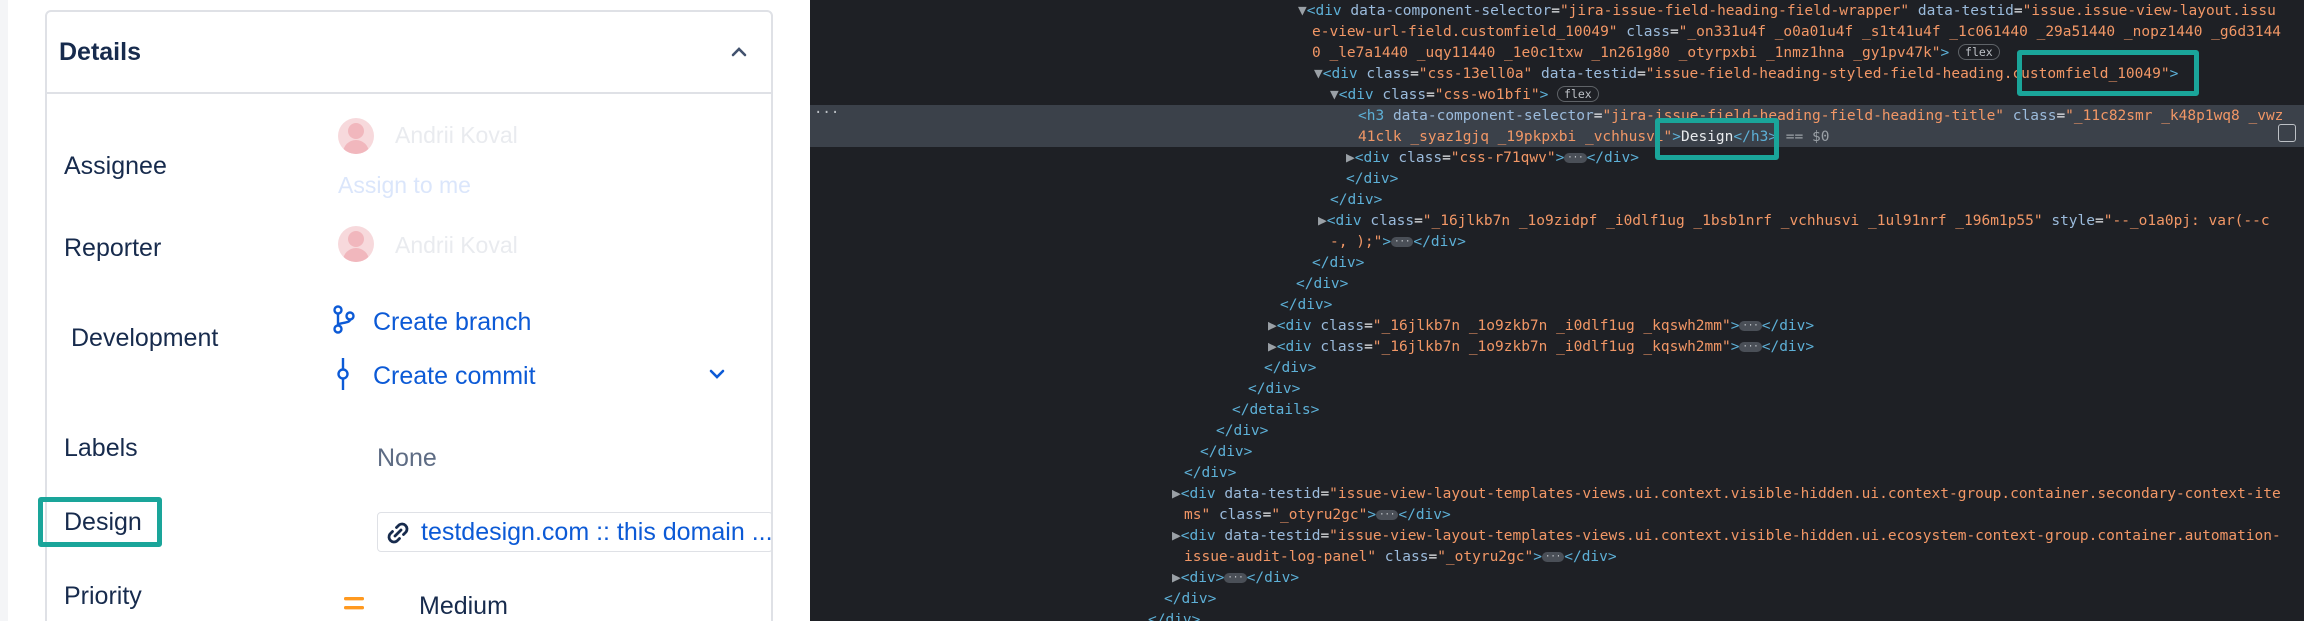 This screenshot has height=621, width=2304. Describe the element at coordinates (1356, 200) in the screenshot. I see `dom-line-10: </div>` at that location.